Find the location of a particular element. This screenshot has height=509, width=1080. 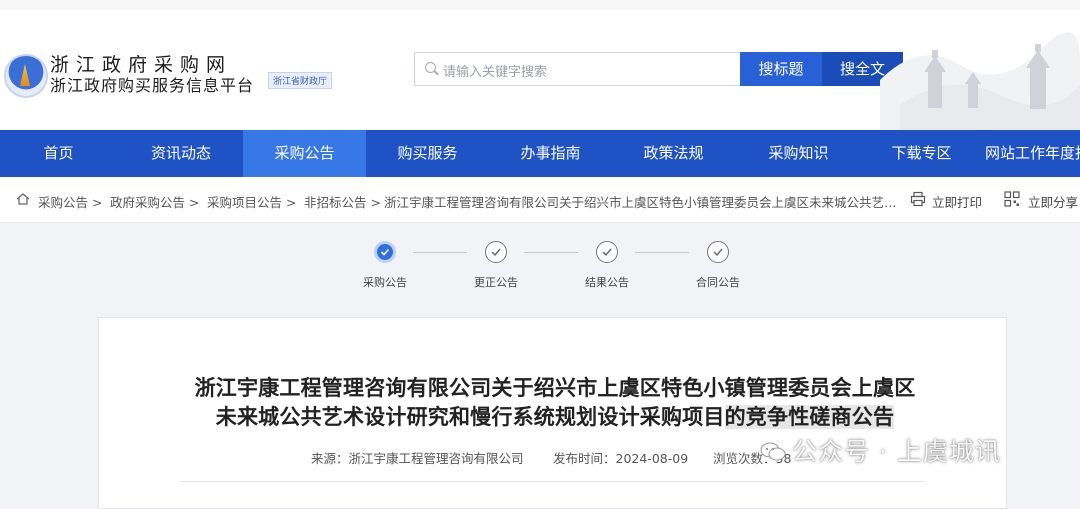

breadcrumb-item: 采购公告 > is located at coordinates (70, 201).